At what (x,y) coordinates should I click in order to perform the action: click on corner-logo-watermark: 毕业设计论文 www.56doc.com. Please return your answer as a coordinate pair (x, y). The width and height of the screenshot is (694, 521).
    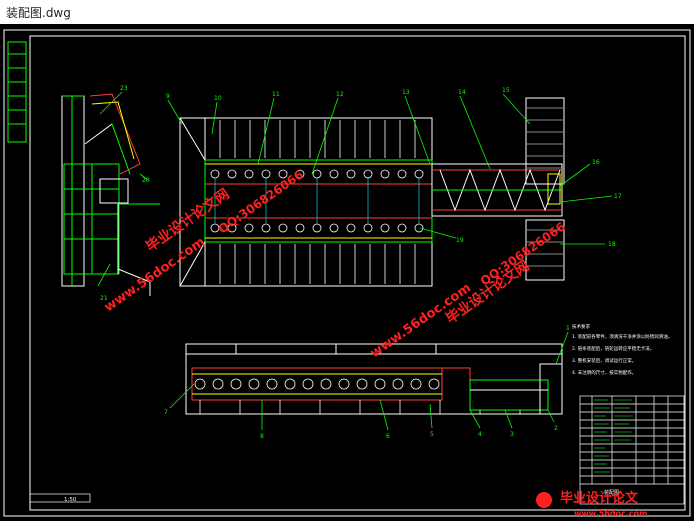
    Looking at the image, I should click on (591, 504).